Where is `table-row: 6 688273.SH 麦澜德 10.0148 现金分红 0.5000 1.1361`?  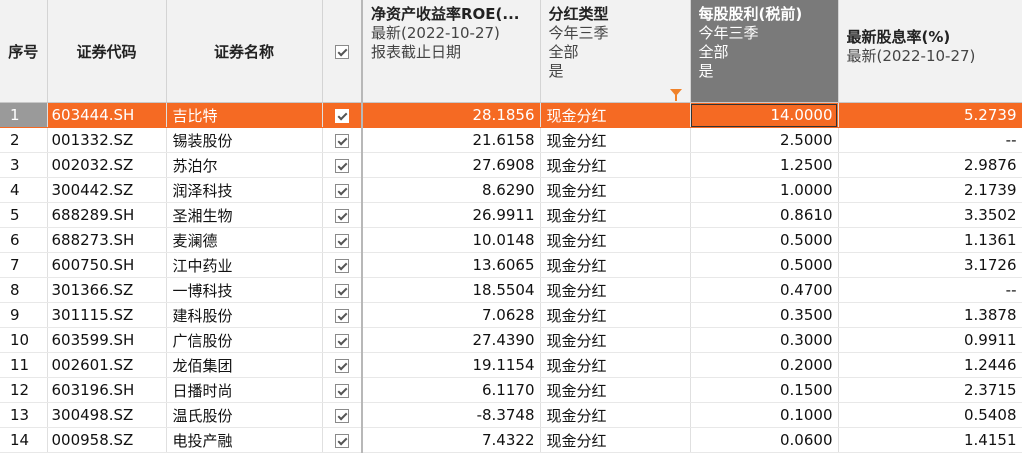
table-row: 6 688273.SH 麦澜德 10.0148 现金分红 0.5000 1.1361 is located at coordinates (511, 240).